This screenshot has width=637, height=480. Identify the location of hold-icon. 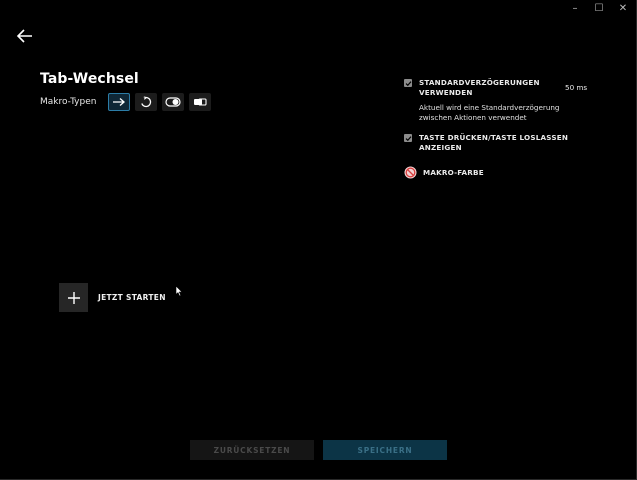
(200, 102).